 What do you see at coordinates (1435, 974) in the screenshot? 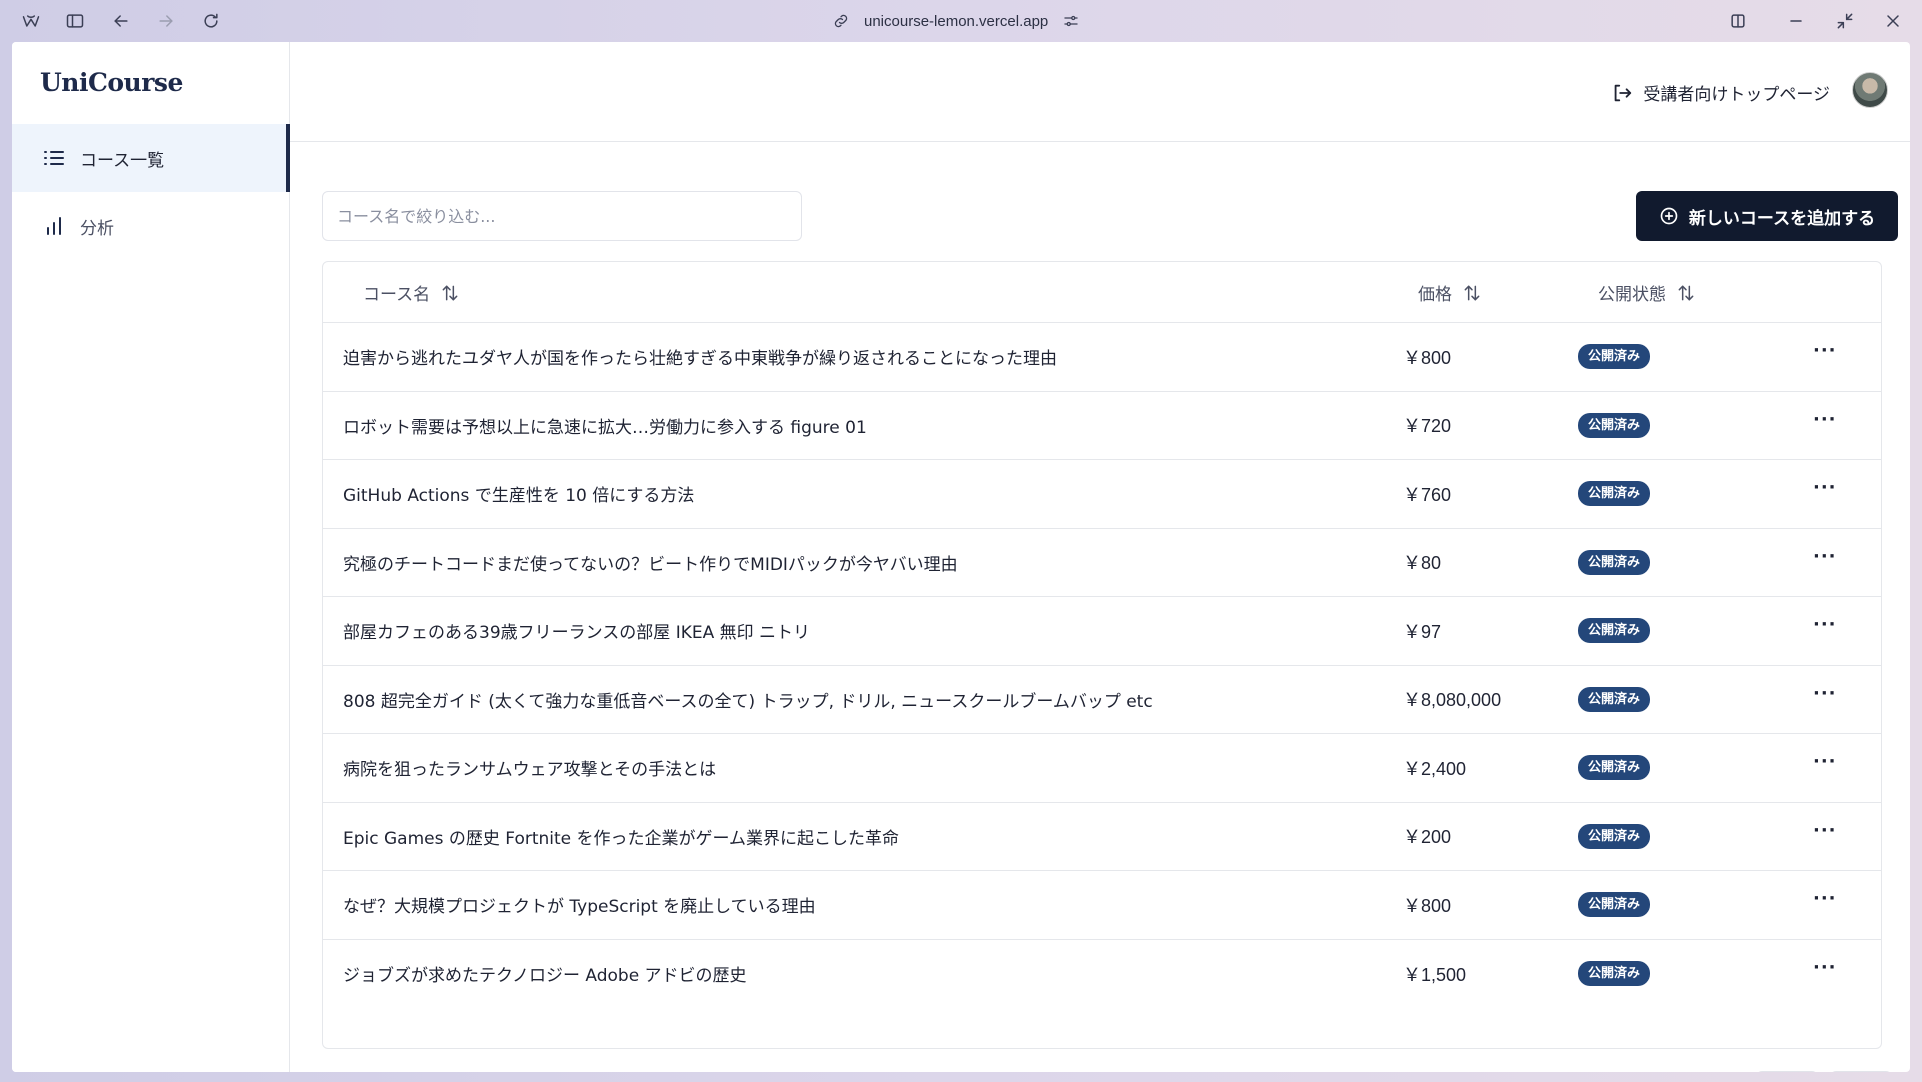
I see `course-price: ￥1,500` at bounding box center [1435, 974].